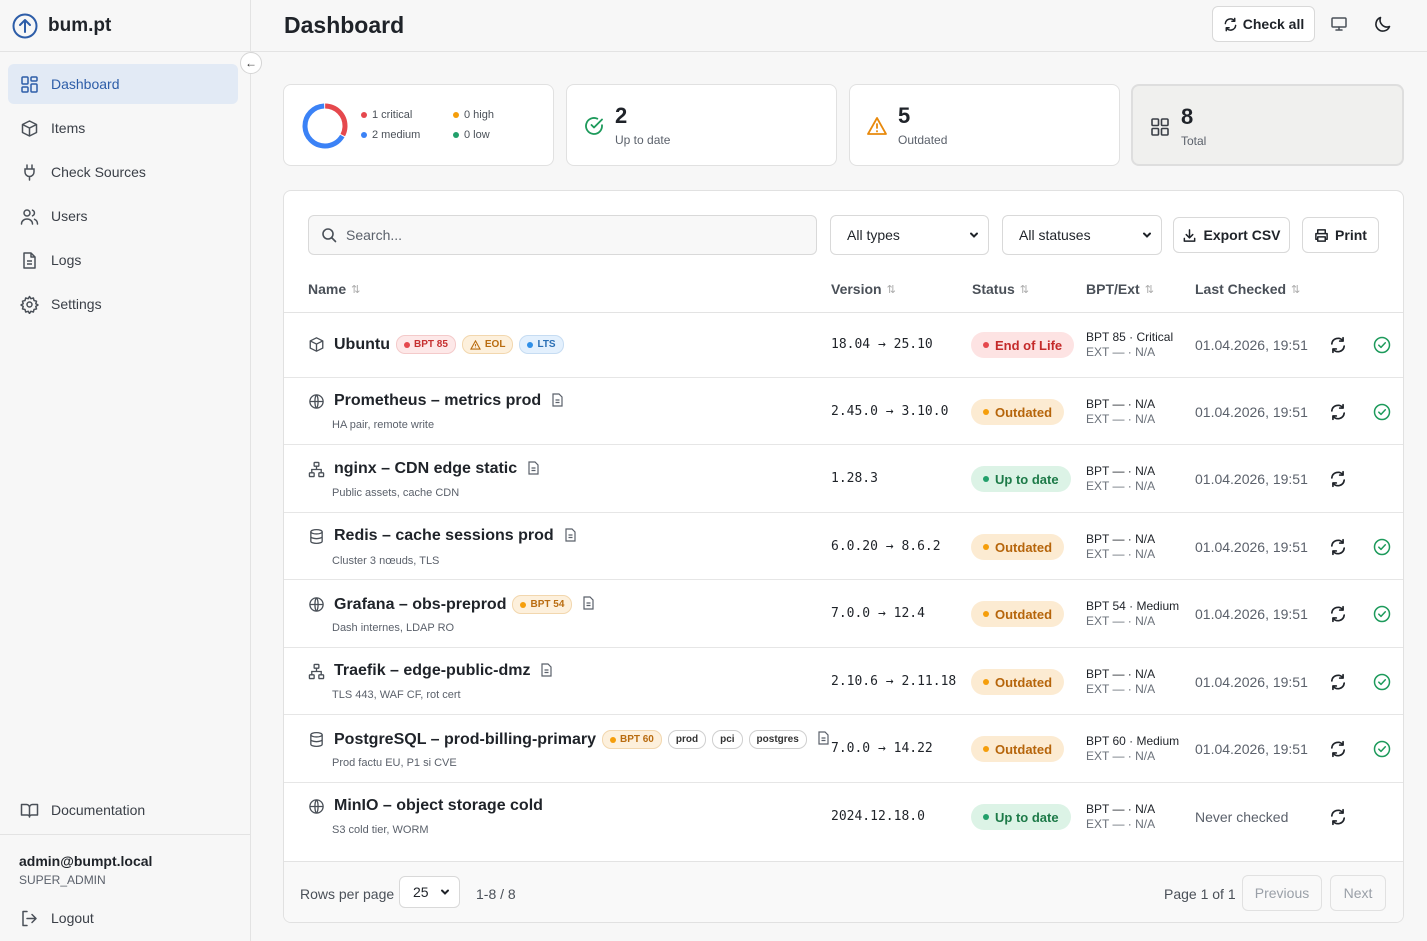  What do you see at coordinates (329, 235) in the screenshot?
I see `search-icon` at bounding box center [329, 235].